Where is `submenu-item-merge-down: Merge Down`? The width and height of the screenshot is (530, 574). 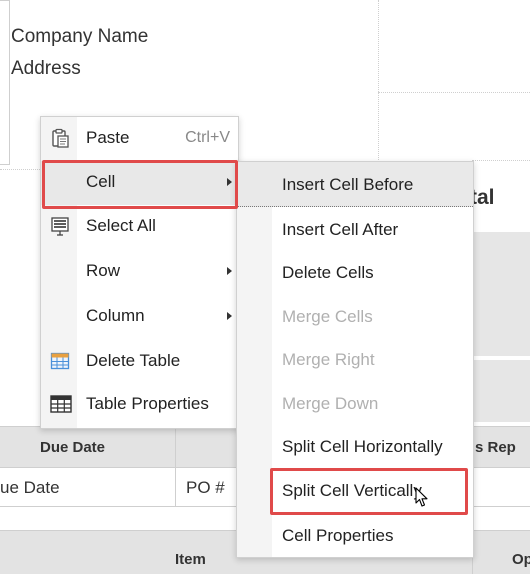
submenu-item-merge-down: Merge Down is located at coordinates (355, 403).